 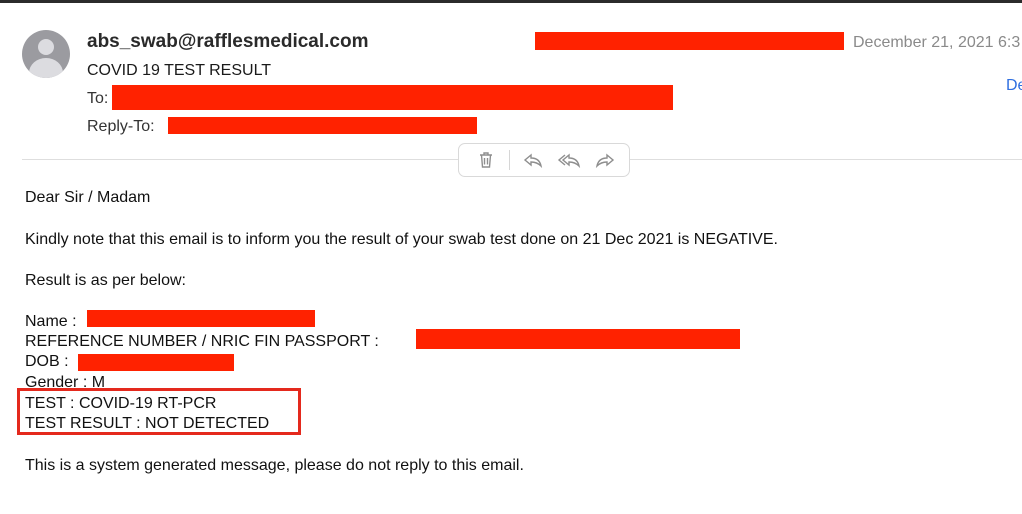 I want to click on email-subject: COVID 19 TEST RESULT, so click(x=179, y=70).